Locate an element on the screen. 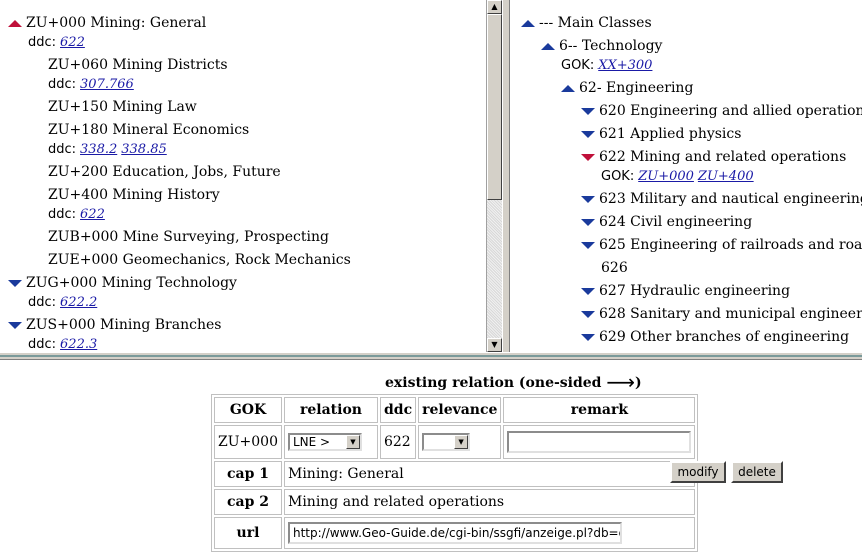 The width and height of the screenshot is (862, 556). divider-line is located at coordinates (431, 356).